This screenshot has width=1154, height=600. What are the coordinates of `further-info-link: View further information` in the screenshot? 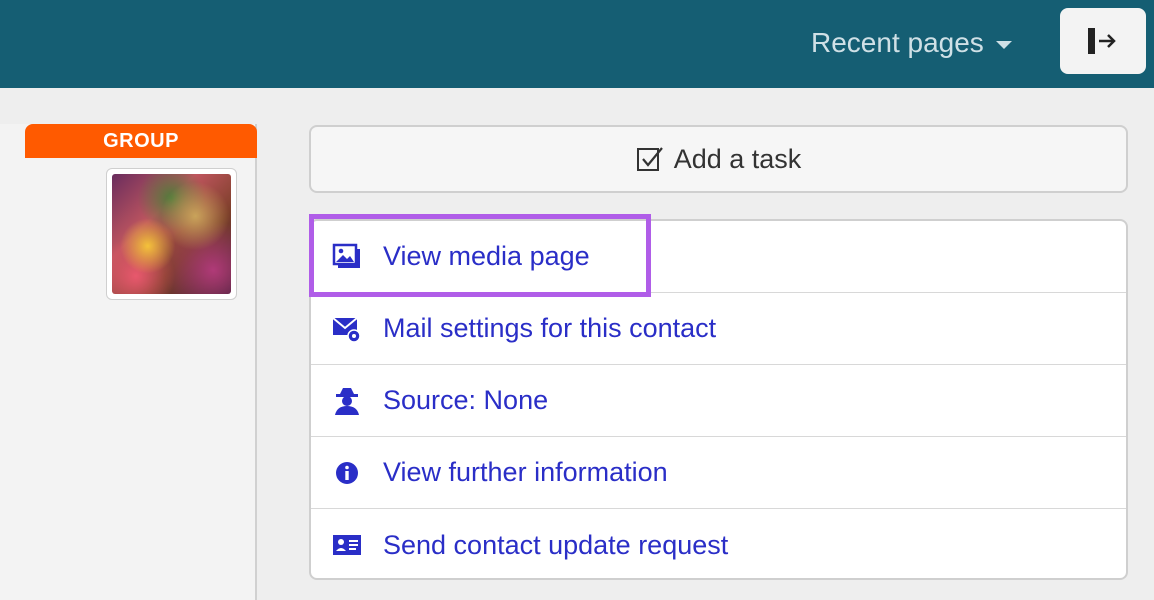 It's located at (718, 473).